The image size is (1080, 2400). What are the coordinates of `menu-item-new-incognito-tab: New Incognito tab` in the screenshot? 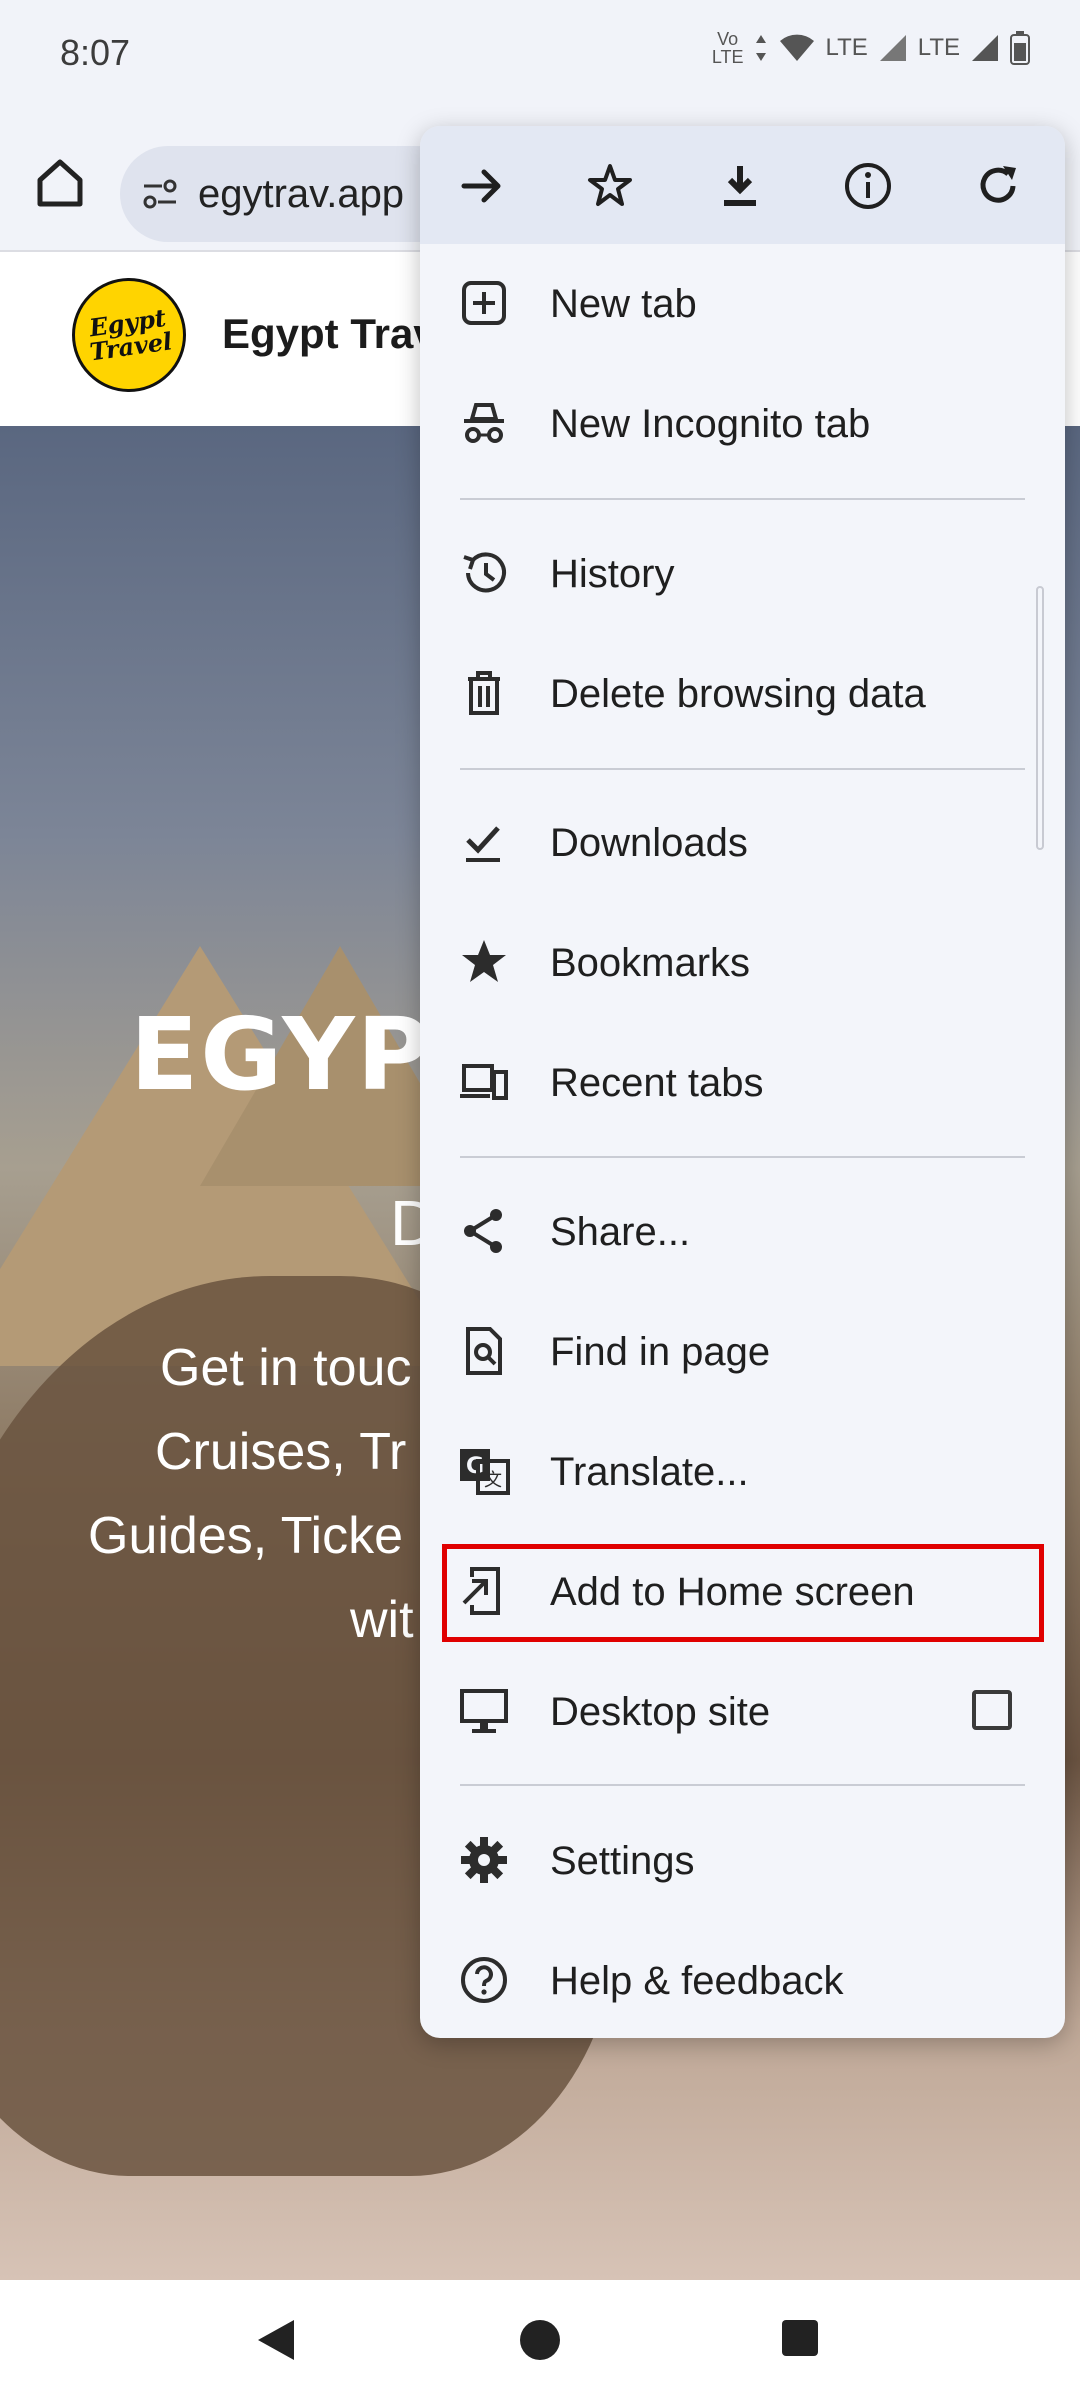 It's located at (742, 423).